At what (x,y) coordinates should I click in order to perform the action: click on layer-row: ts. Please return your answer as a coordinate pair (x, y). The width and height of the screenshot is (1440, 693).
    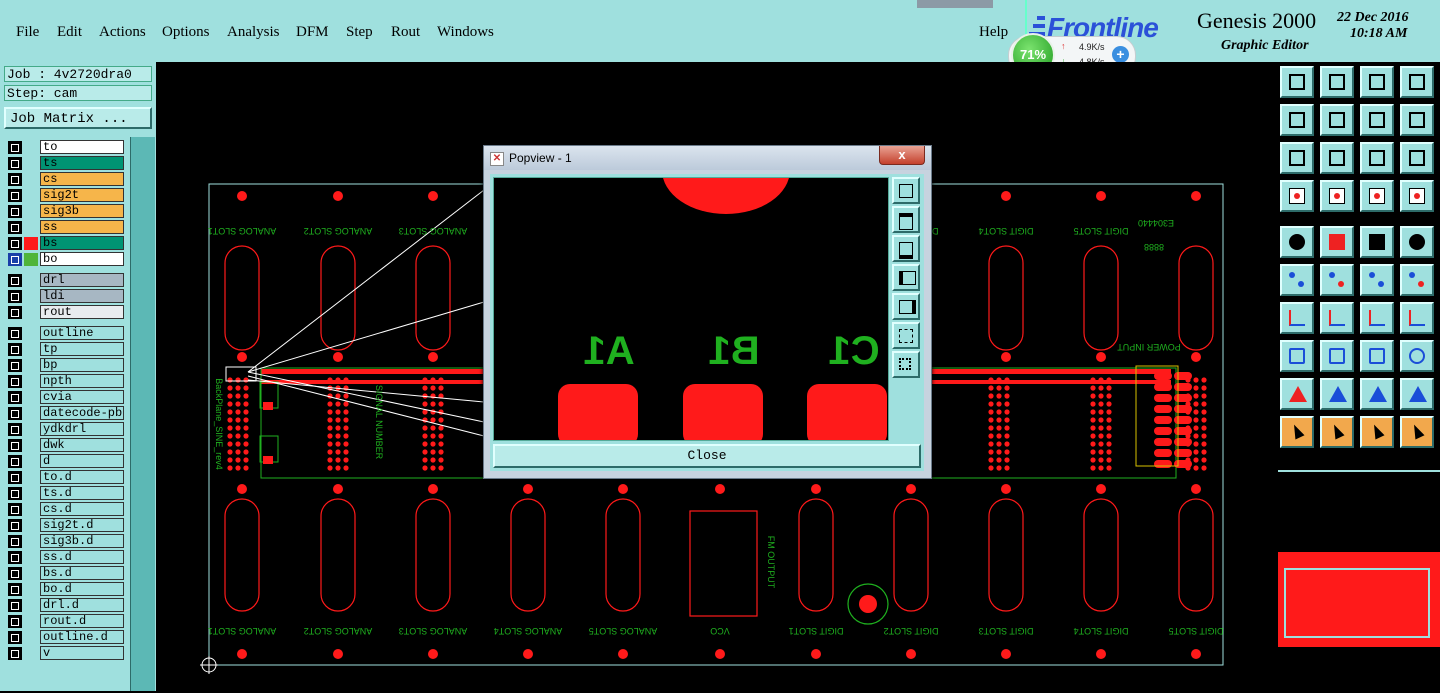
    Looking at the image, I should click on (66, 163).